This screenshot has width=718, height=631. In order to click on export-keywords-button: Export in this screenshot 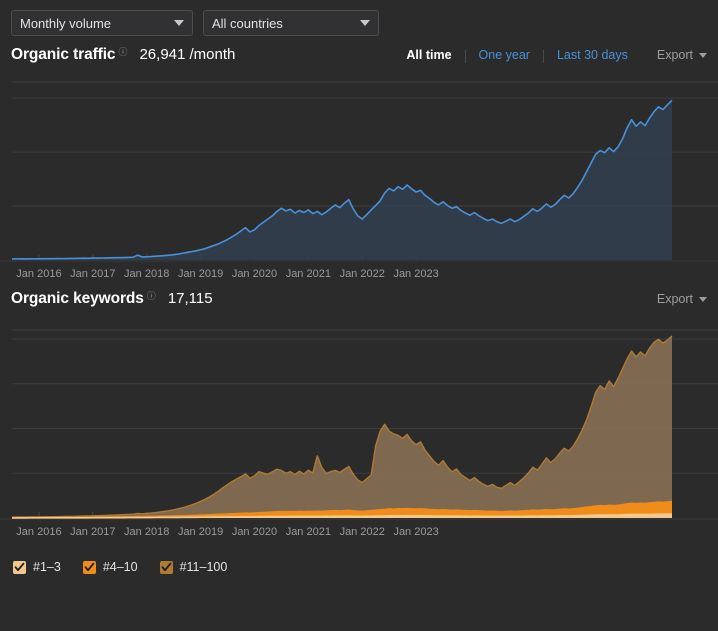, I will do `click(682, 299)`.